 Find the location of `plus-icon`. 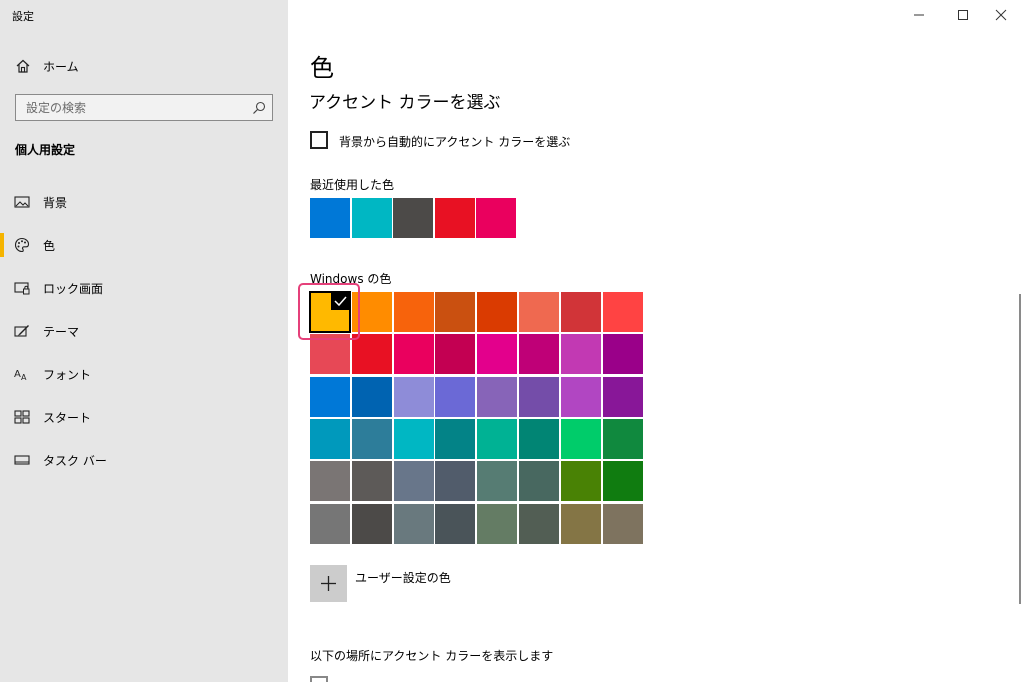

plus-icon is located at coordinates (328, 583).